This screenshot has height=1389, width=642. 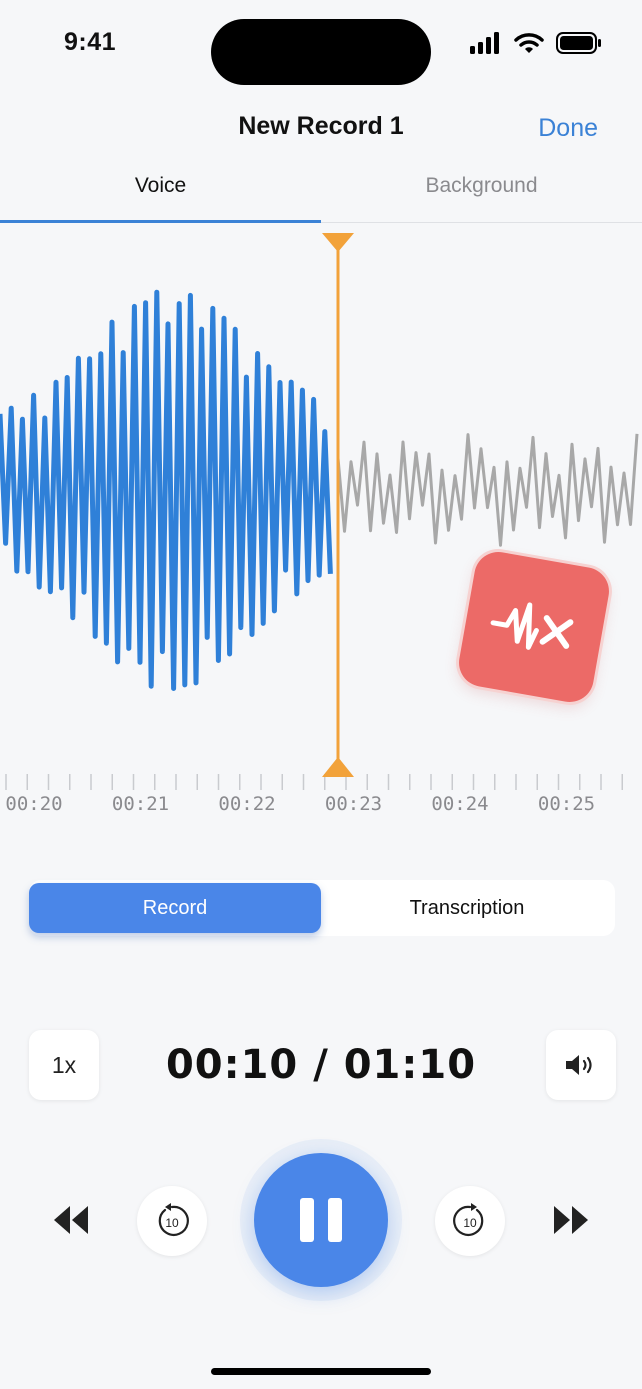 I want to click on waveform-mute-badge, so click(x=534, y=627).